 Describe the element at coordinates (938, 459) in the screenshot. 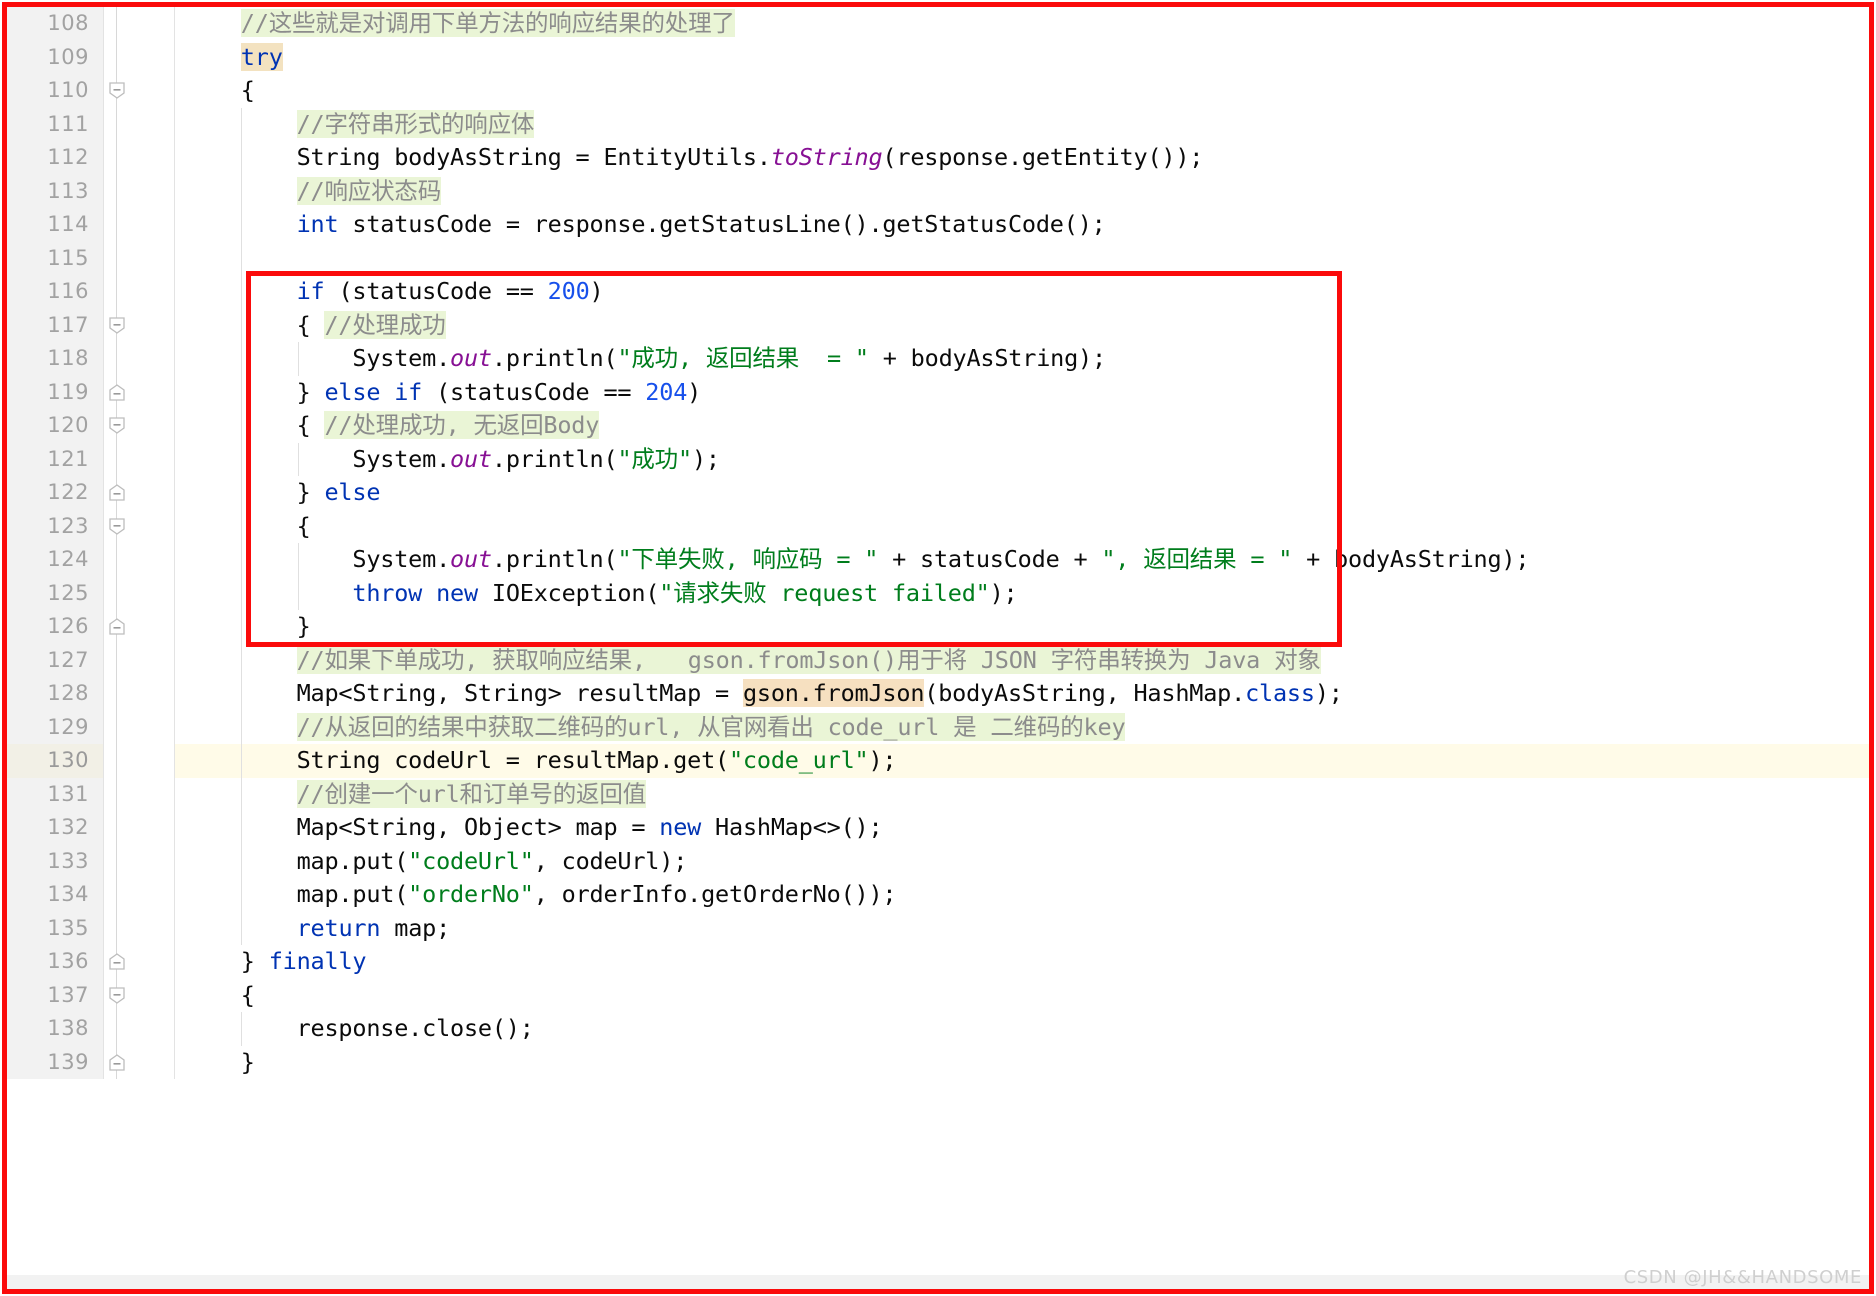

I see `code-line: 121 System.out.println("成功");` at that location.